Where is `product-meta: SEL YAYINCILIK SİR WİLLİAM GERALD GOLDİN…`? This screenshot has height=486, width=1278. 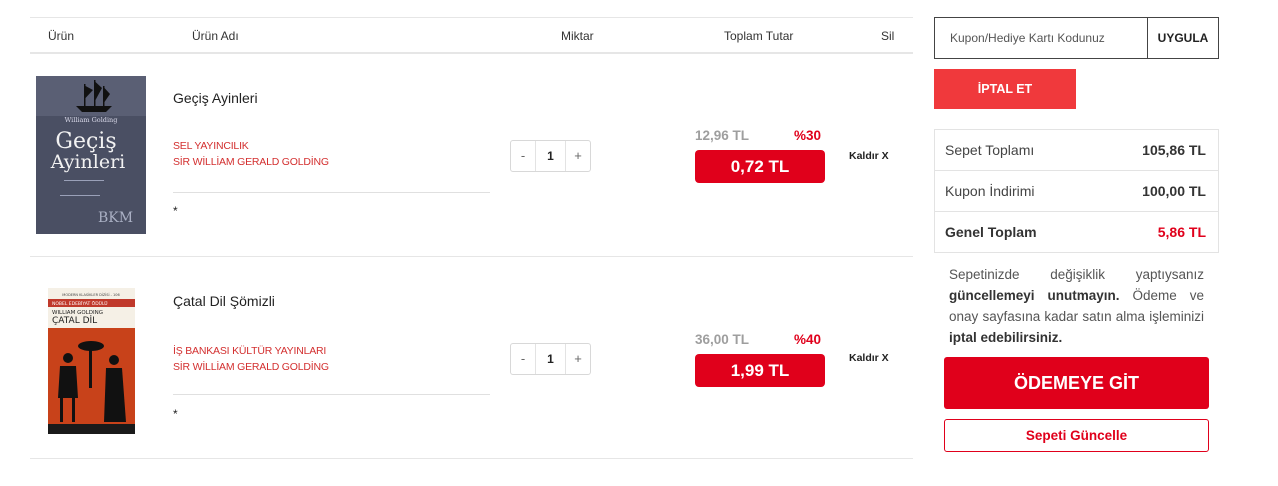 product-meta: SEL YAYINCILIK SİR WİLLİAM GERALD GOLDİN… is located at coordinates (251, 154).